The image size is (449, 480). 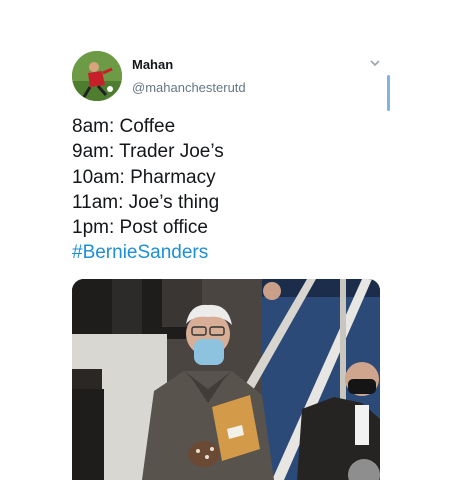 What do you see at coordinates (146, 202) in the screenshot?
I see `tweet-line: 11am: Joe’s thing` at bounding box center [146, 202].